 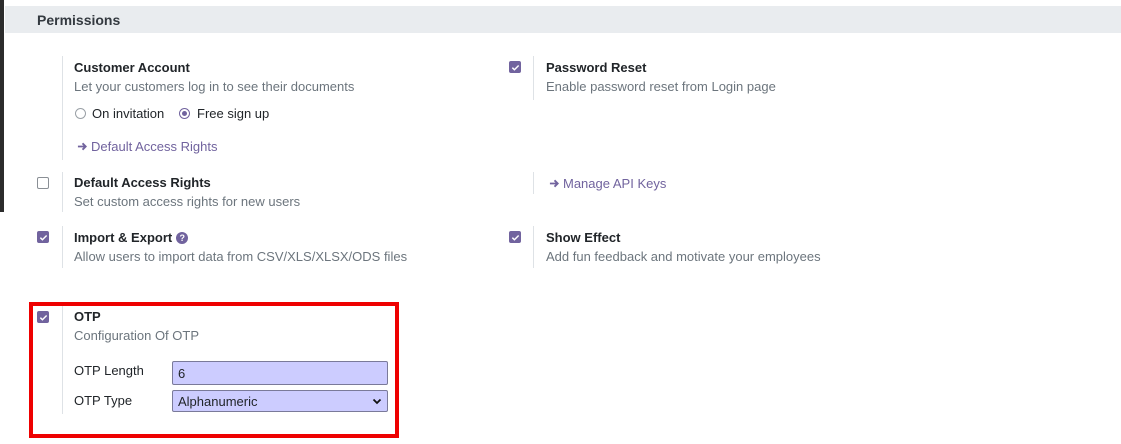 I want to click on radio-on-invitation-label: On invitation, so click(x=128, y=113).